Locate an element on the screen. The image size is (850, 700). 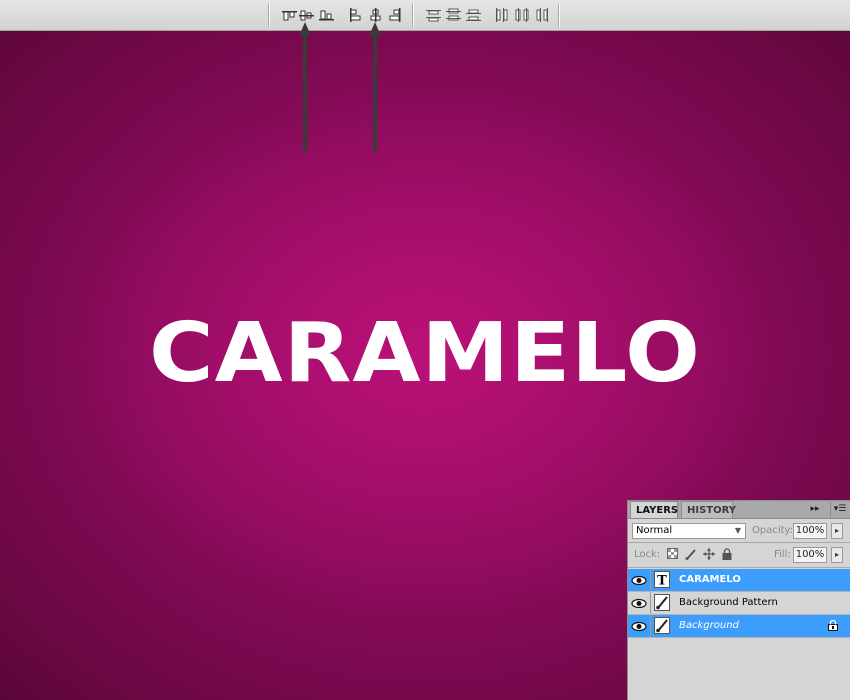
layer-row-background-pattern: Background Pattern is located at coordinates (739, 603).